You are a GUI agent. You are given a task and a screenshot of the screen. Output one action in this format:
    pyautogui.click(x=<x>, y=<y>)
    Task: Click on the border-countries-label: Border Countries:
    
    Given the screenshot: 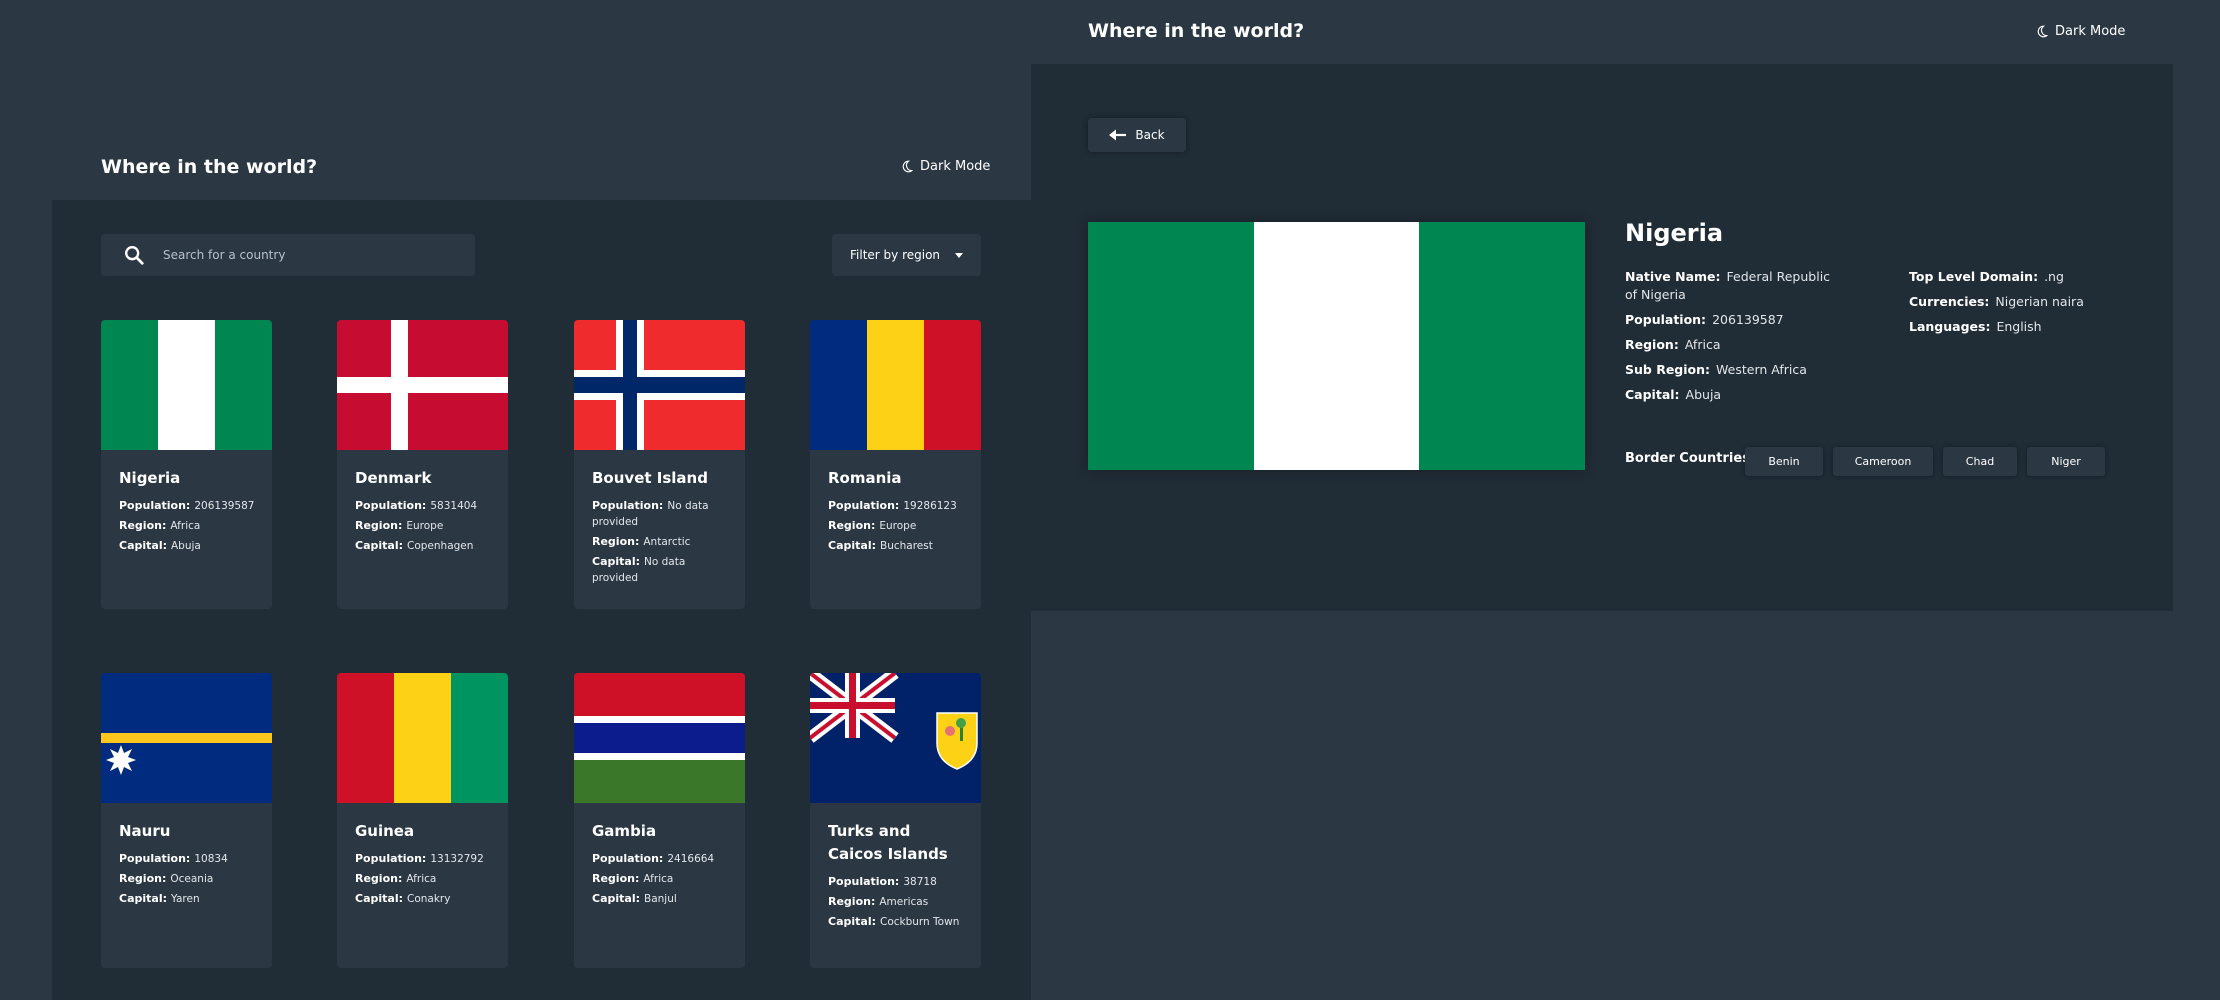 What is the action you would take?
    pyautogui.click(x=1690, y=458)
    